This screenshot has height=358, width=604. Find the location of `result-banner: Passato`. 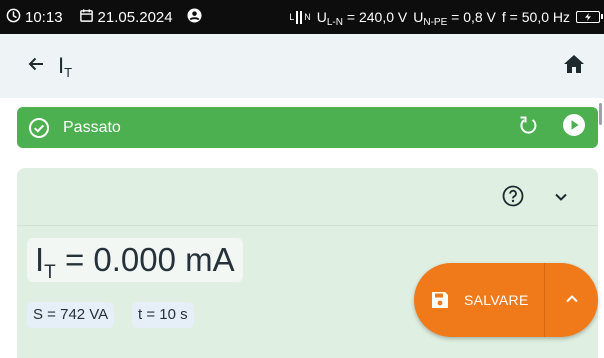

result-banner: Passato is located at coordinates (307, 127).